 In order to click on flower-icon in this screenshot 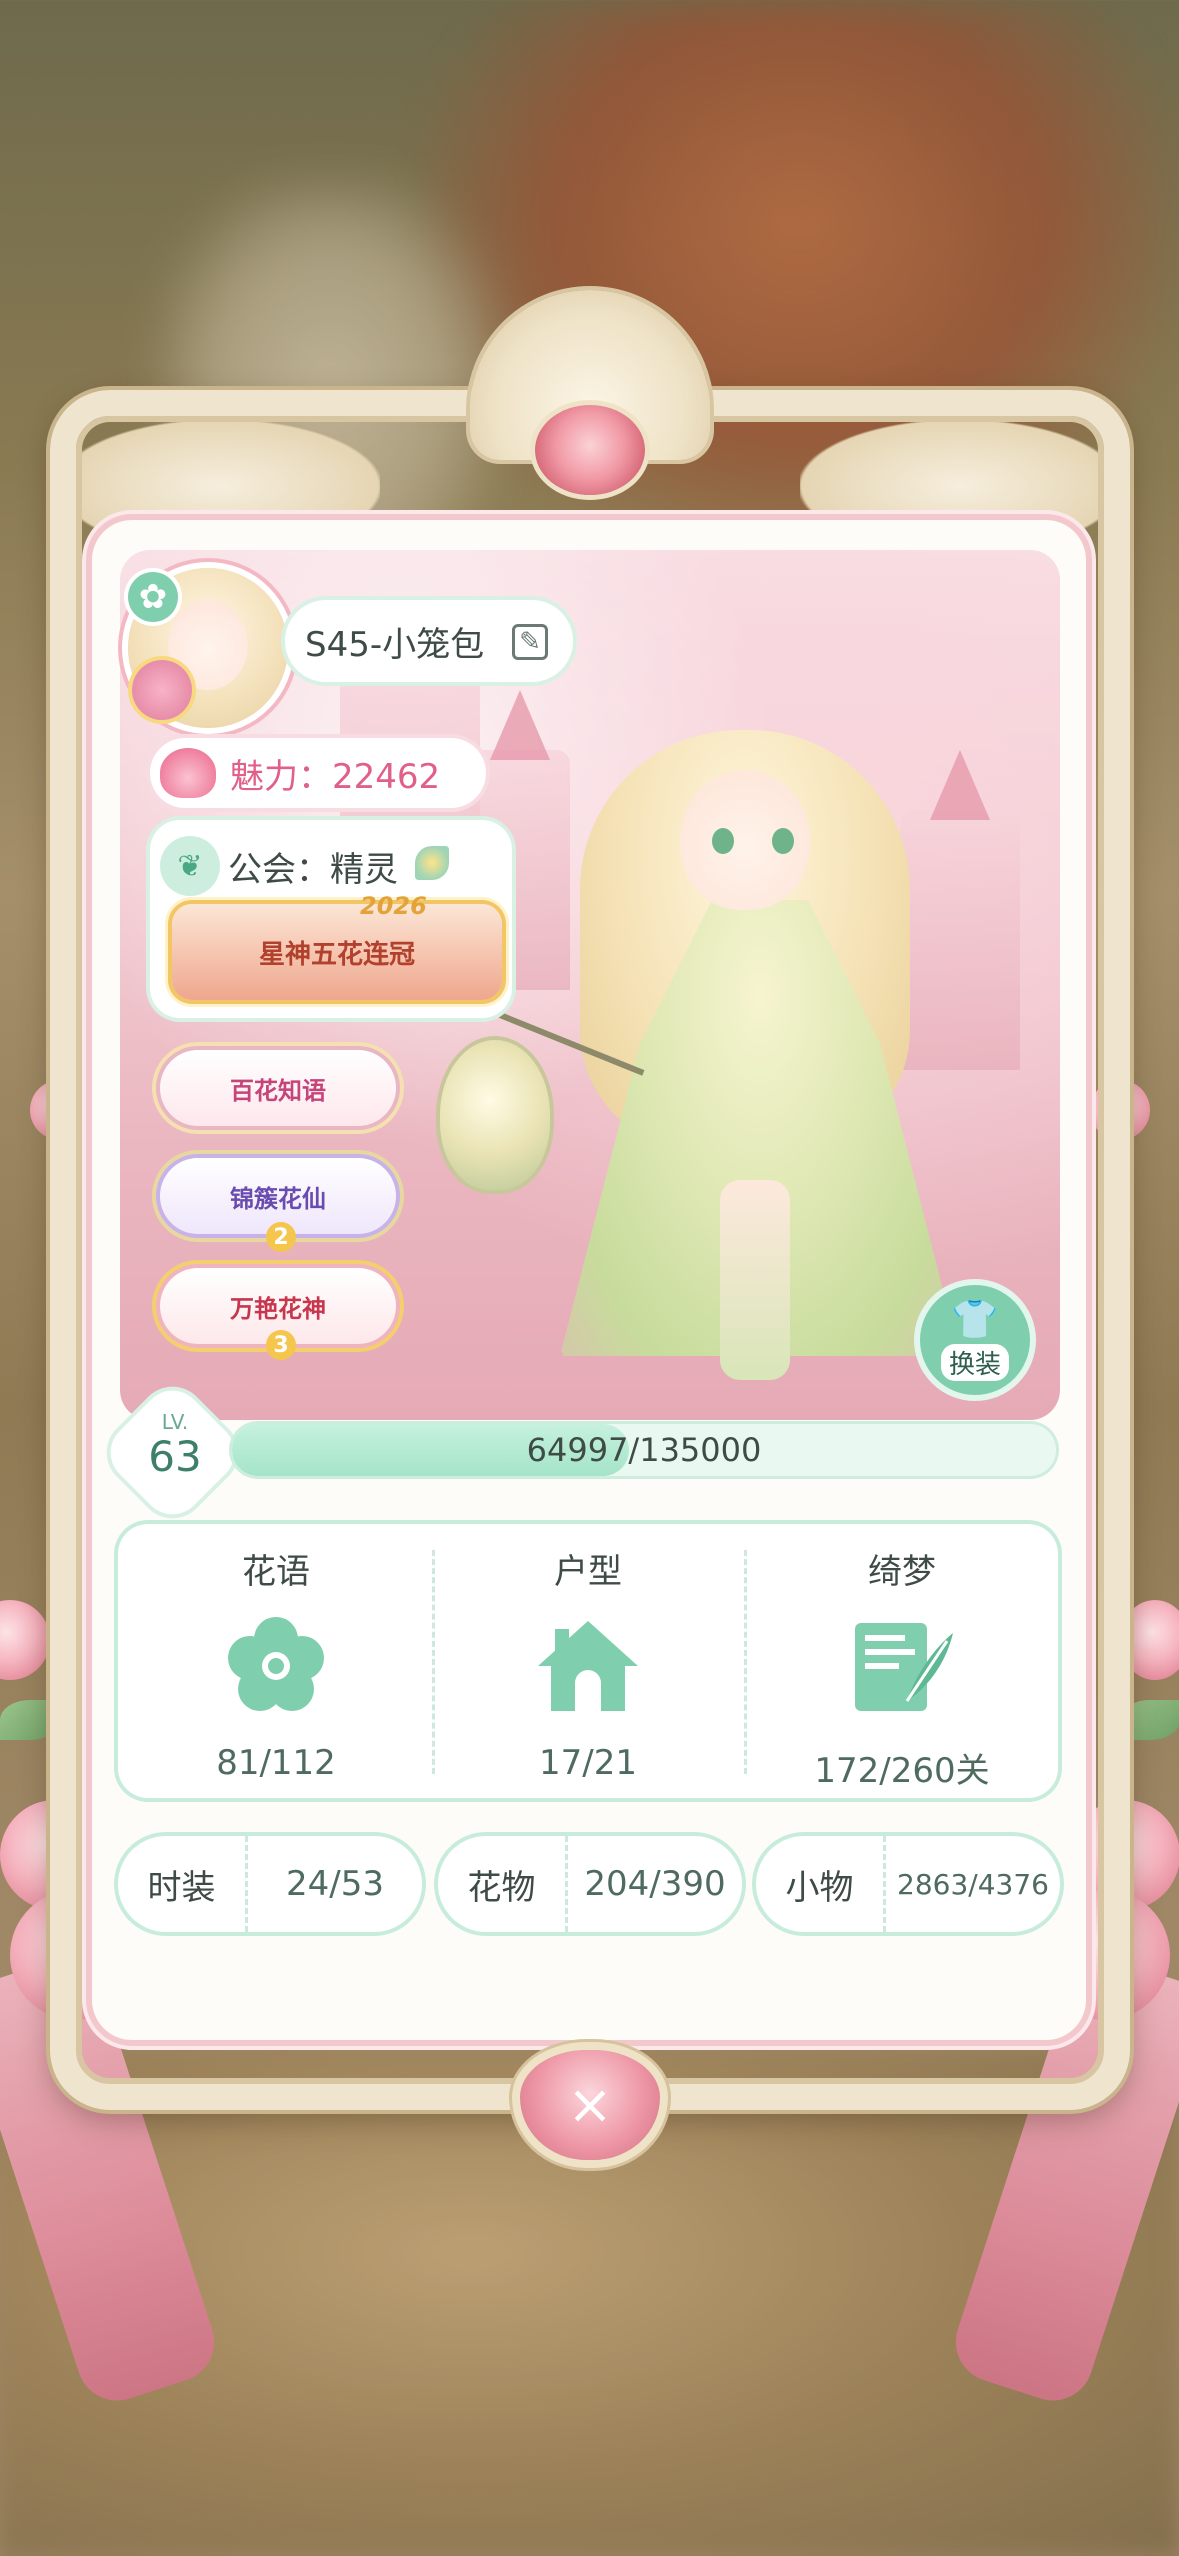, I will do `click(276, 1666)`.